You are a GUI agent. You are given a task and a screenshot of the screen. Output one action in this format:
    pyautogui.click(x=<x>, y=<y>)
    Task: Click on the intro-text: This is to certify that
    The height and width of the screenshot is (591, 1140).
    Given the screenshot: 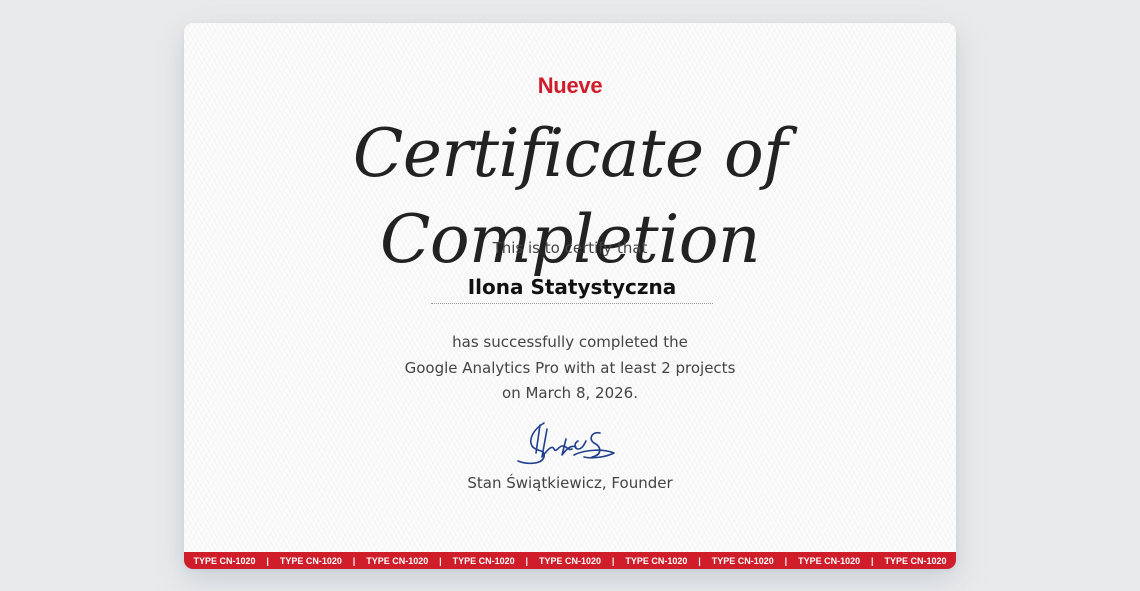 What is the action you would take?
    pyautogui.click(x=570, y=248)
    